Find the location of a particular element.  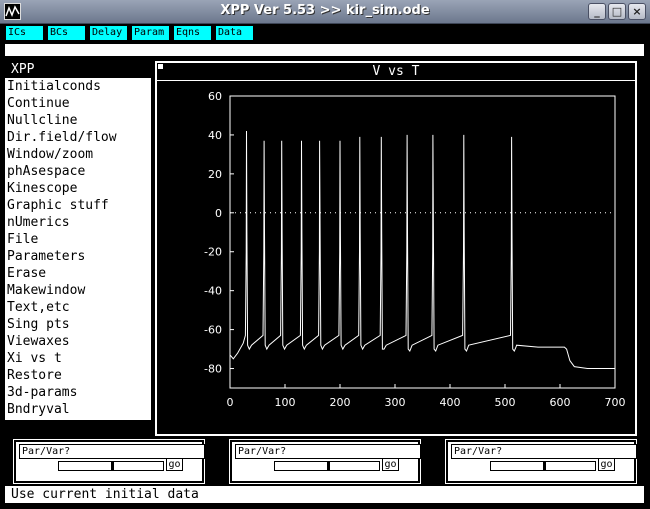

x-tick-label: 400 is located at coordinates (450, 402).